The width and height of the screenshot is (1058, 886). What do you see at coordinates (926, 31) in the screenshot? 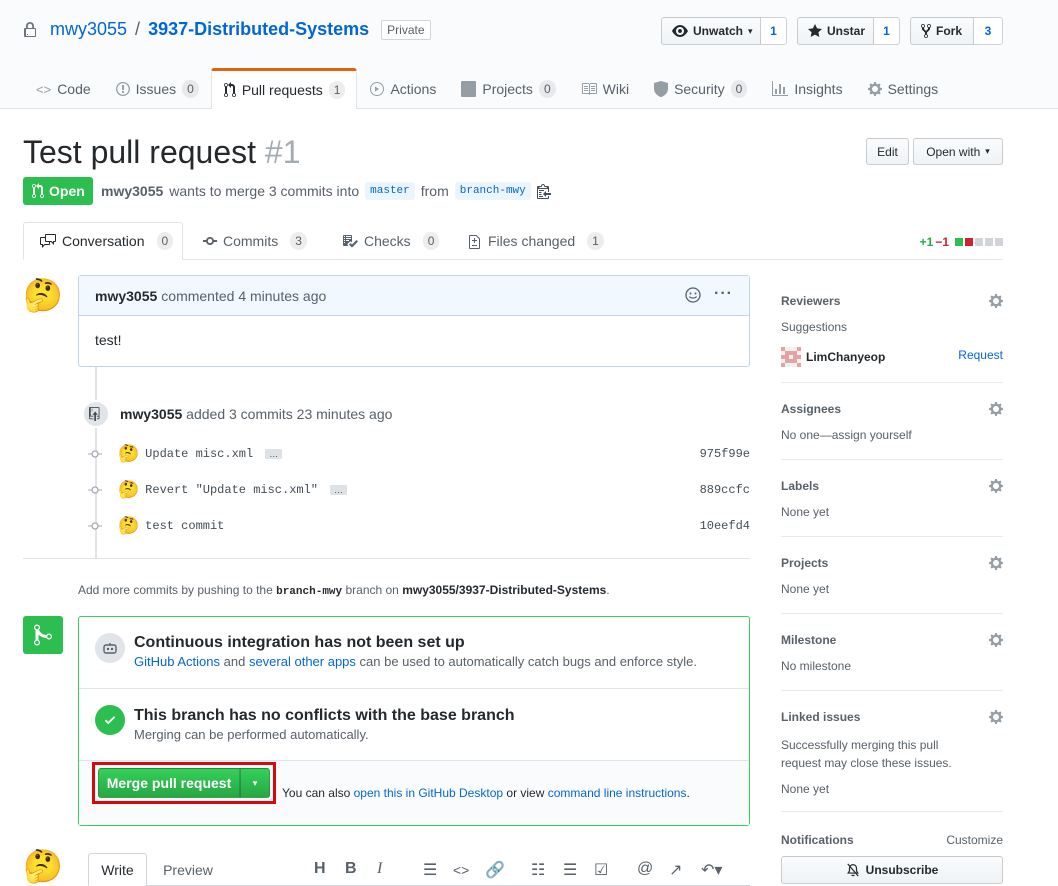
I see `fork-icon` at bounding box center [926, 31].